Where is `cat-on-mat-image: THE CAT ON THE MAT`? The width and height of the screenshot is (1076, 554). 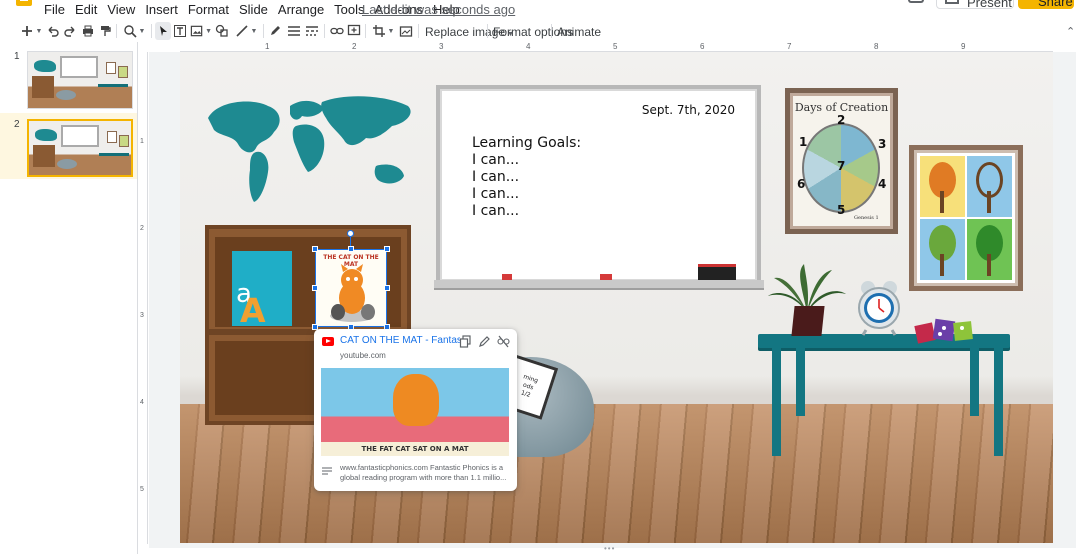
cat-on-mat-image: THE CAT ON THE MAT is located at coordinates (351, 288).